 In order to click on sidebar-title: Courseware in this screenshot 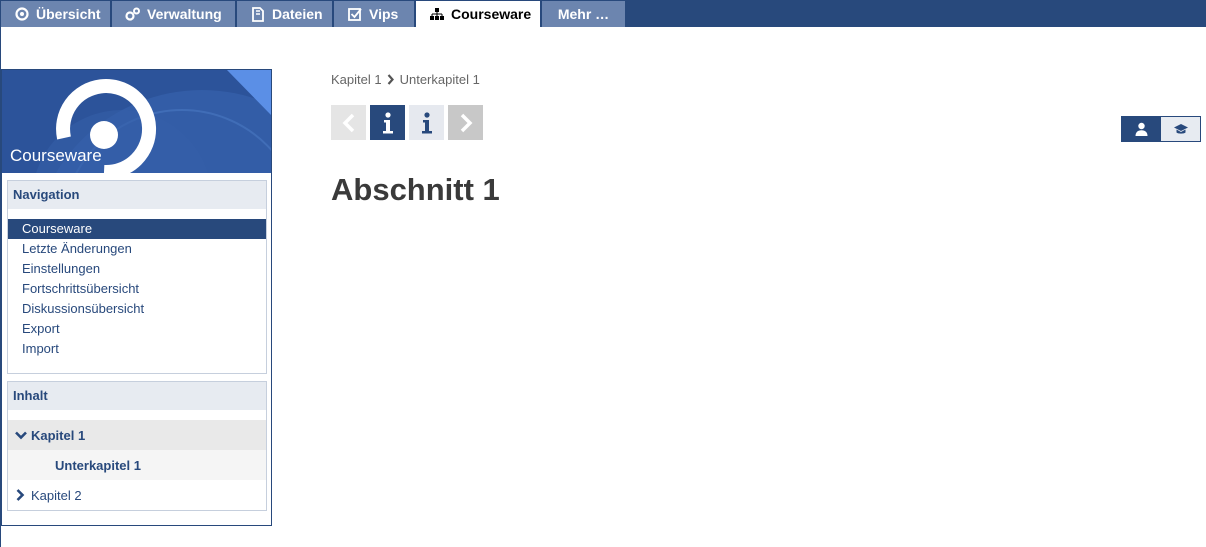, I will do `click(56, 155)`.